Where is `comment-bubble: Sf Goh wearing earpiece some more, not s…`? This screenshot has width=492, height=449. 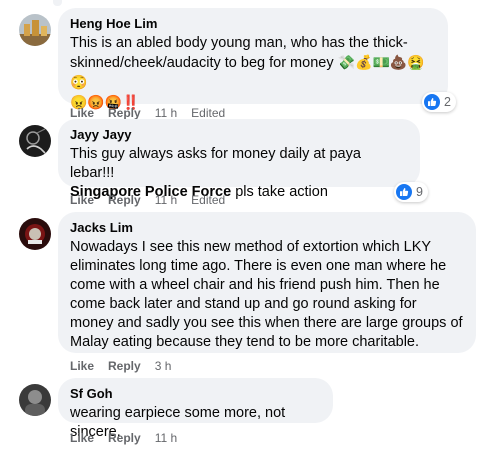 comment-bubble: Sf Goh wearing earpiece some more, not s… is located at coordinates (195, 409).